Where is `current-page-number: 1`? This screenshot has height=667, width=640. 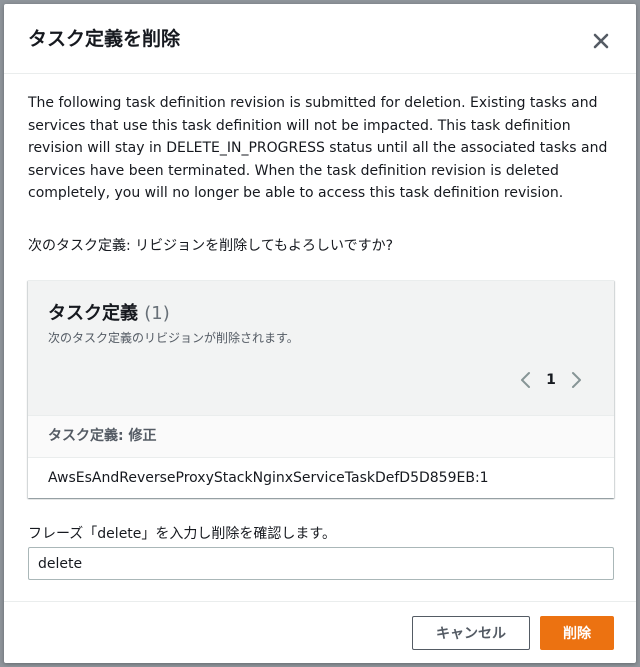 current-page-number: 1 is located at coordinates (551, 380).